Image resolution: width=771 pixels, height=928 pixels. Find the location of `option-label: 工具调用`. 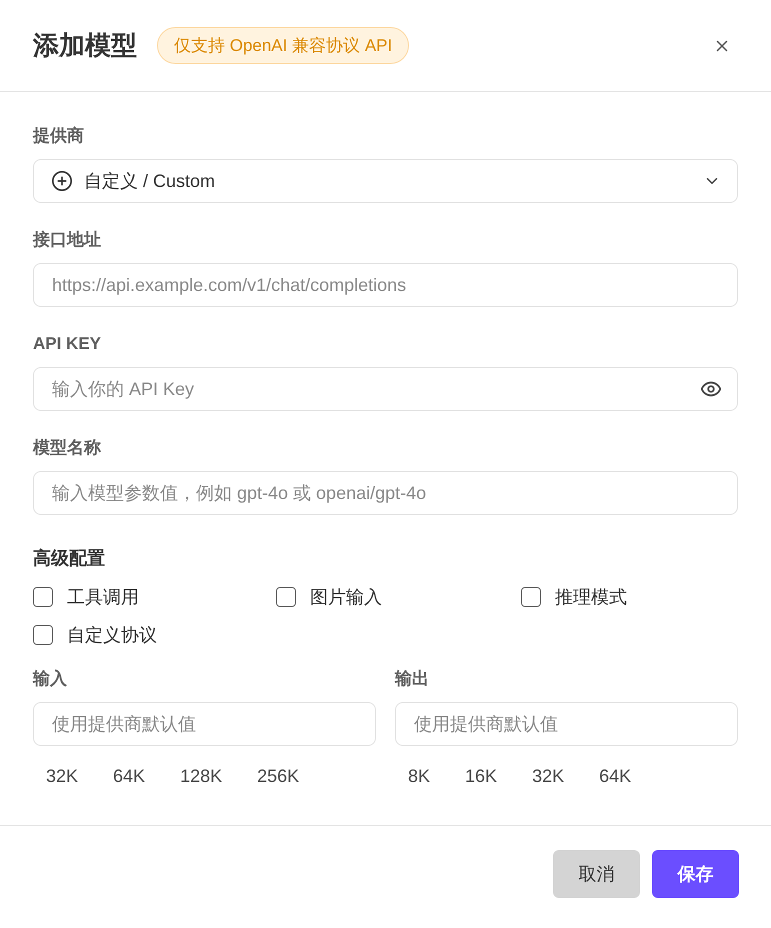

option-label: 工具调用 is located at coordinates (103, 597).